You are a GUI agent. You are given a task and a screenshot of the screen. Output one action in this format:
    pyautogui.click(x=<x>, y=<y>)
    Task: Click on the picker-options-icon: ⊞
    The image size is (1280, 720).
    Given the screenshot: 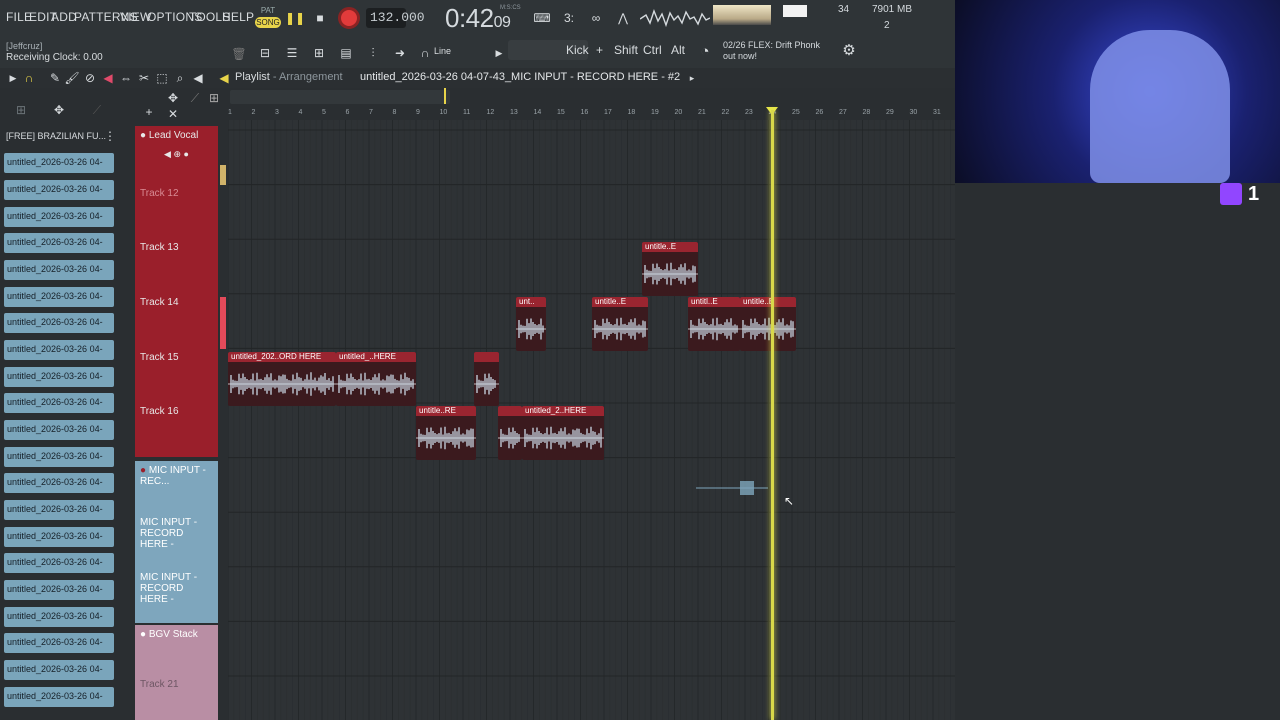 What is the action you would take?
    pyautogui.click(x=21, y=110)
    